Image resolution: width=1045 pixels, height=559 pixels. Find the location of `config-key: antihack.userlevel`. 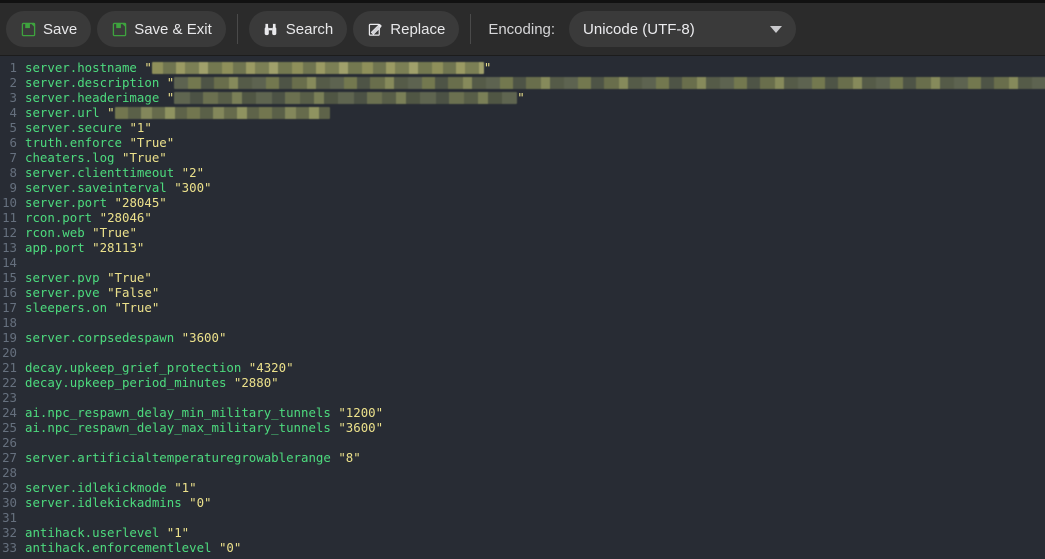

config-key: antihack.userlevel is located at coordinates (96, 532).